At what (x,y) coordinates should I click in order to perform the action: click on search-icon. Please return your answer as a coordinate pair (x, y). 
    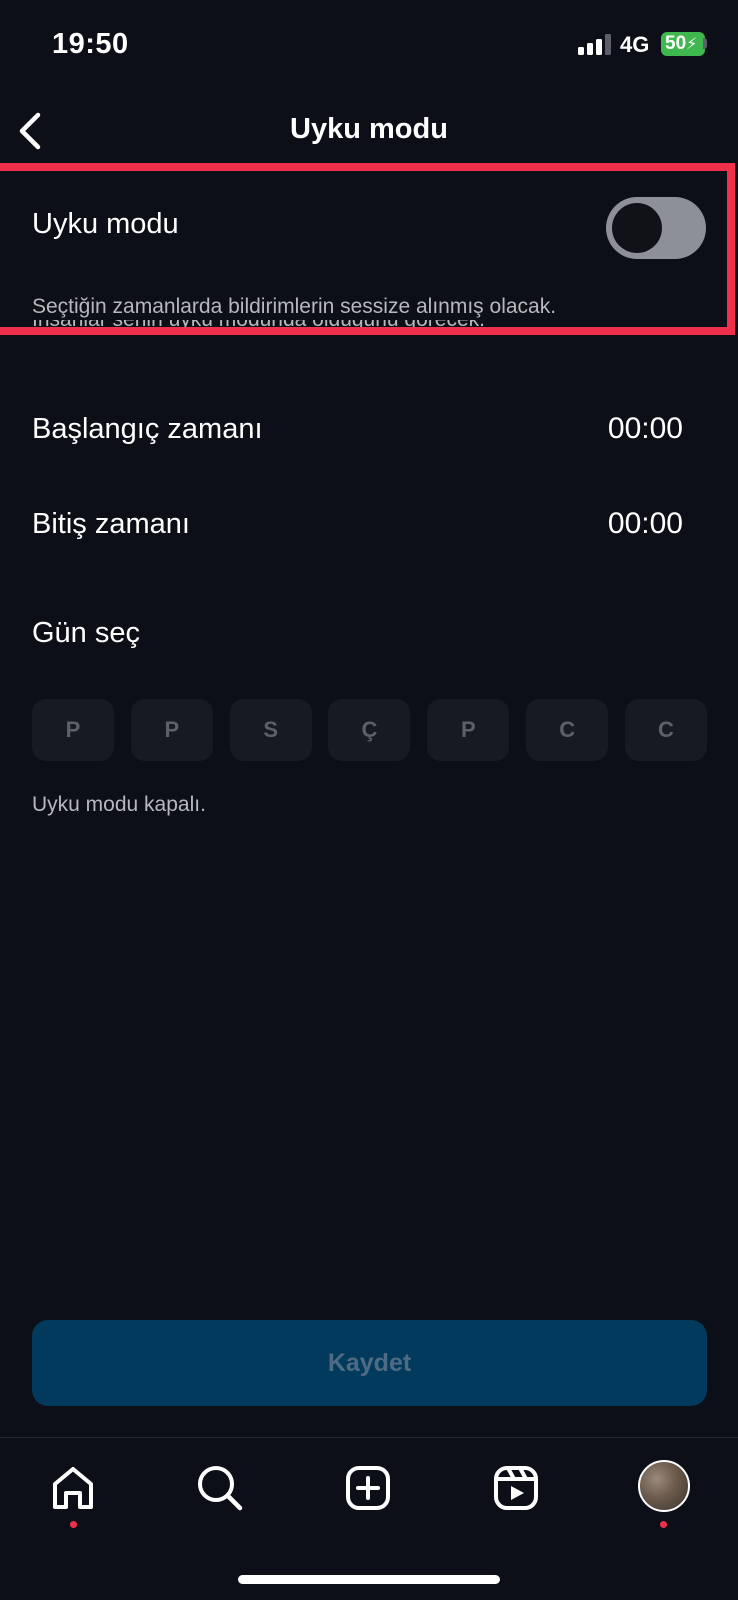
    Looking at the image, I should click on (220, 1488).